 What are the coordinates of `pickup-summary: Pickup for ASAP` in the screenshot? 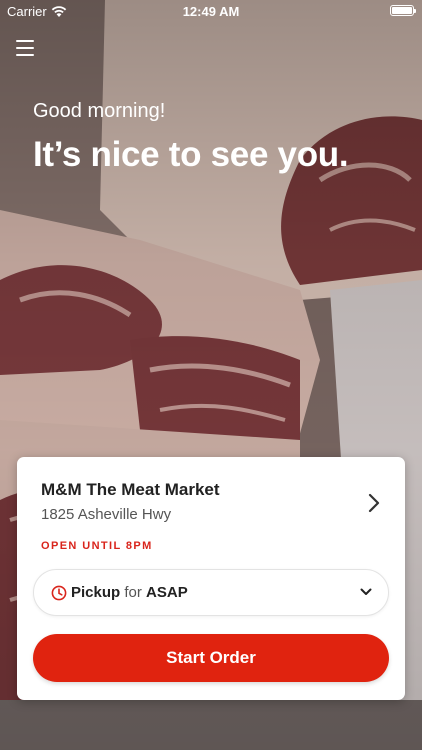 It's located at (129, 592).